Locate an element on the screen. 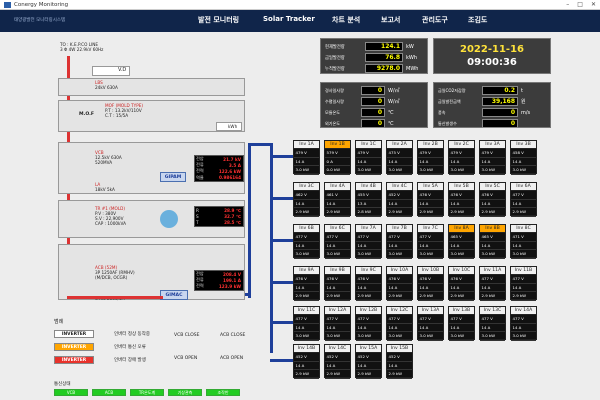 The image size is (600, 400). inverter-card: Inv 7C 477 V 14 A 3.0 kW is located at coordinates (430, 241).